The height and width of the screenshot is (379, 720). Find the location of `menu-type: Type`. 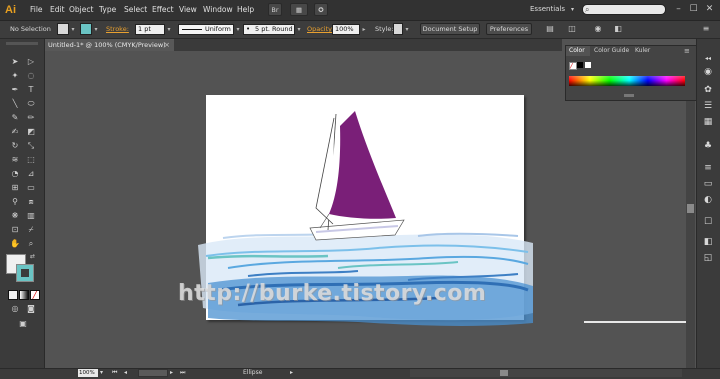

menu-type: Type is located at coordinates (107, 10).